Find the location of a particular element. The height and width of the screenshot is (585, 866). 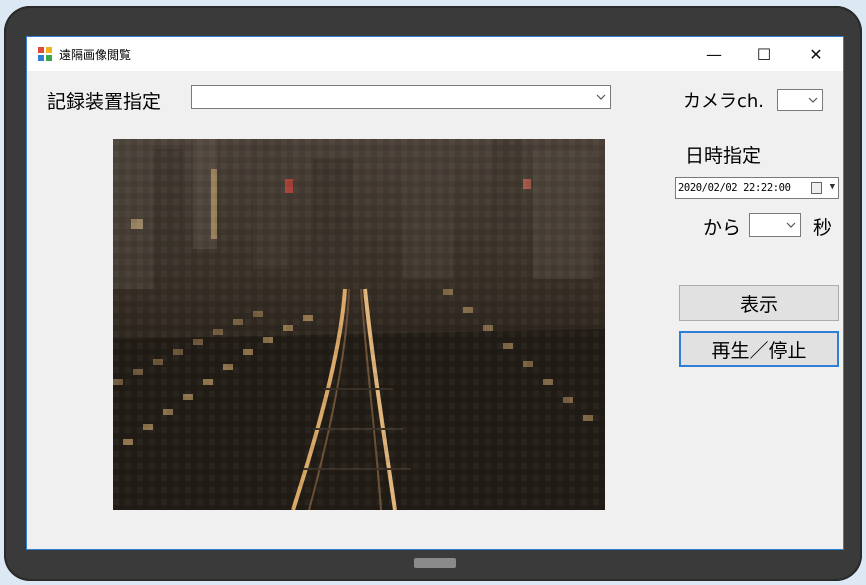

app-window-icon is located at coordinates (45, 54).